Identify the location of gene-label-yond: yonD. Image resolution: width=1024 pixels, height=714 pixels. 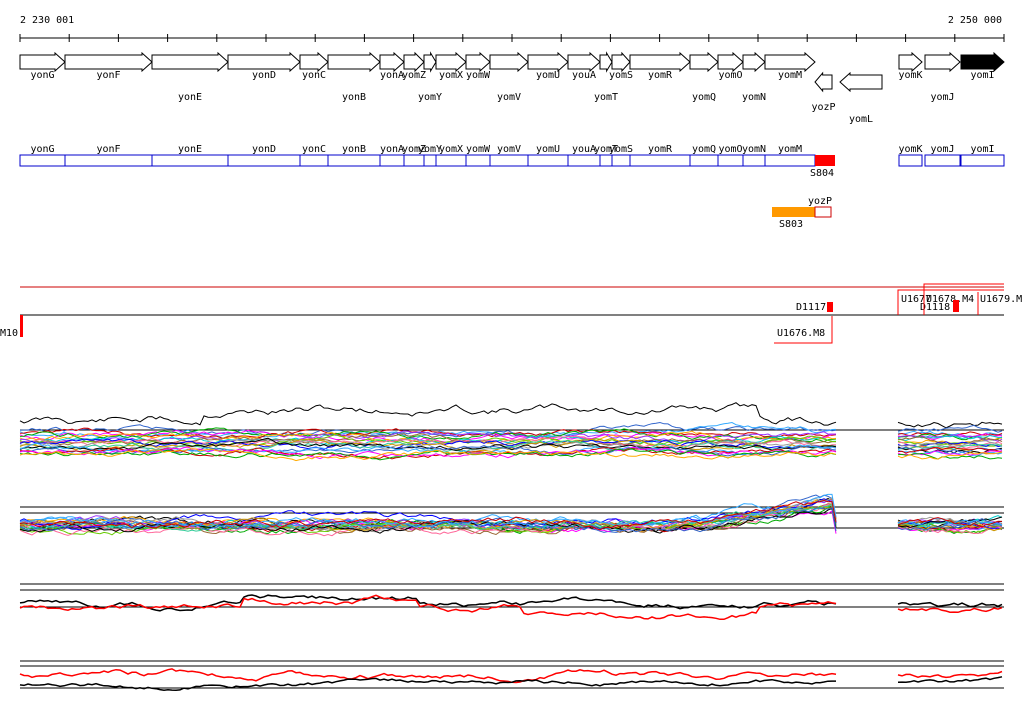
(264, 75).